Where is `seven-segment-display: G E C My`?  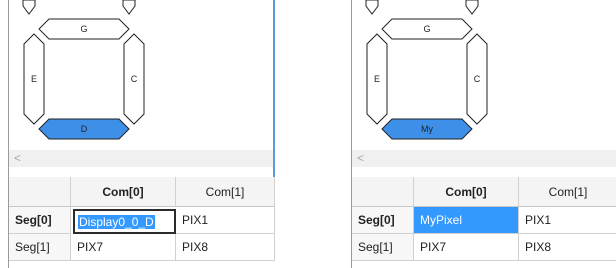
seven-segment-display: G E C My is located at coordinates (426, 70).